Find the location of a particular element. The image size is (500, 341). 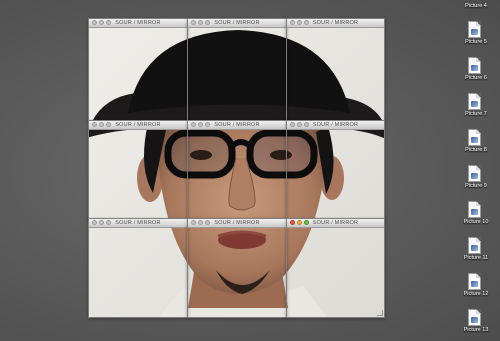

file-label: Picture 12 is located at coordinates (476, 294).